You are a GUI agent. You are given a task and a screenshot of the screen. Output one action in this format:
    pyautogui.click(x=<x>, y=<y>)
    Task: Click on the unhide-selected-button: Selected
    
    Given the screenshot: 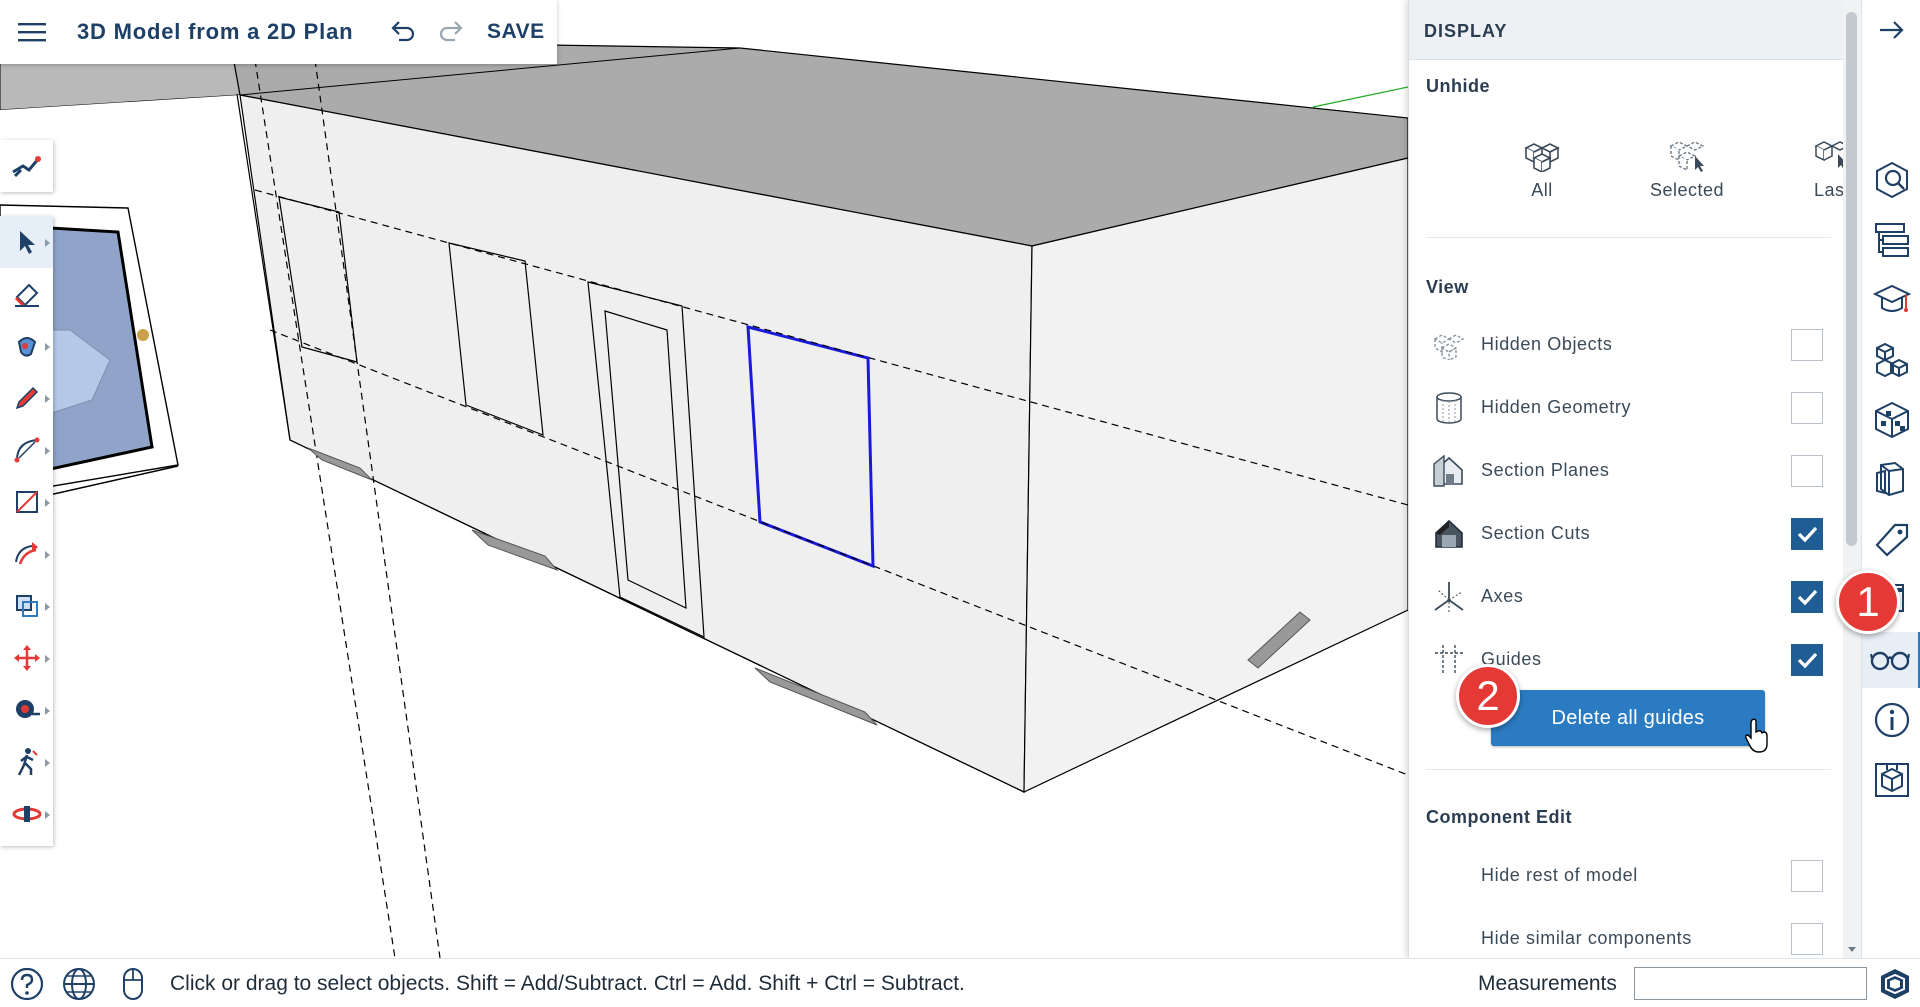 What is the action you would take?
    pyautogui.click(x=1687, y=168)
    